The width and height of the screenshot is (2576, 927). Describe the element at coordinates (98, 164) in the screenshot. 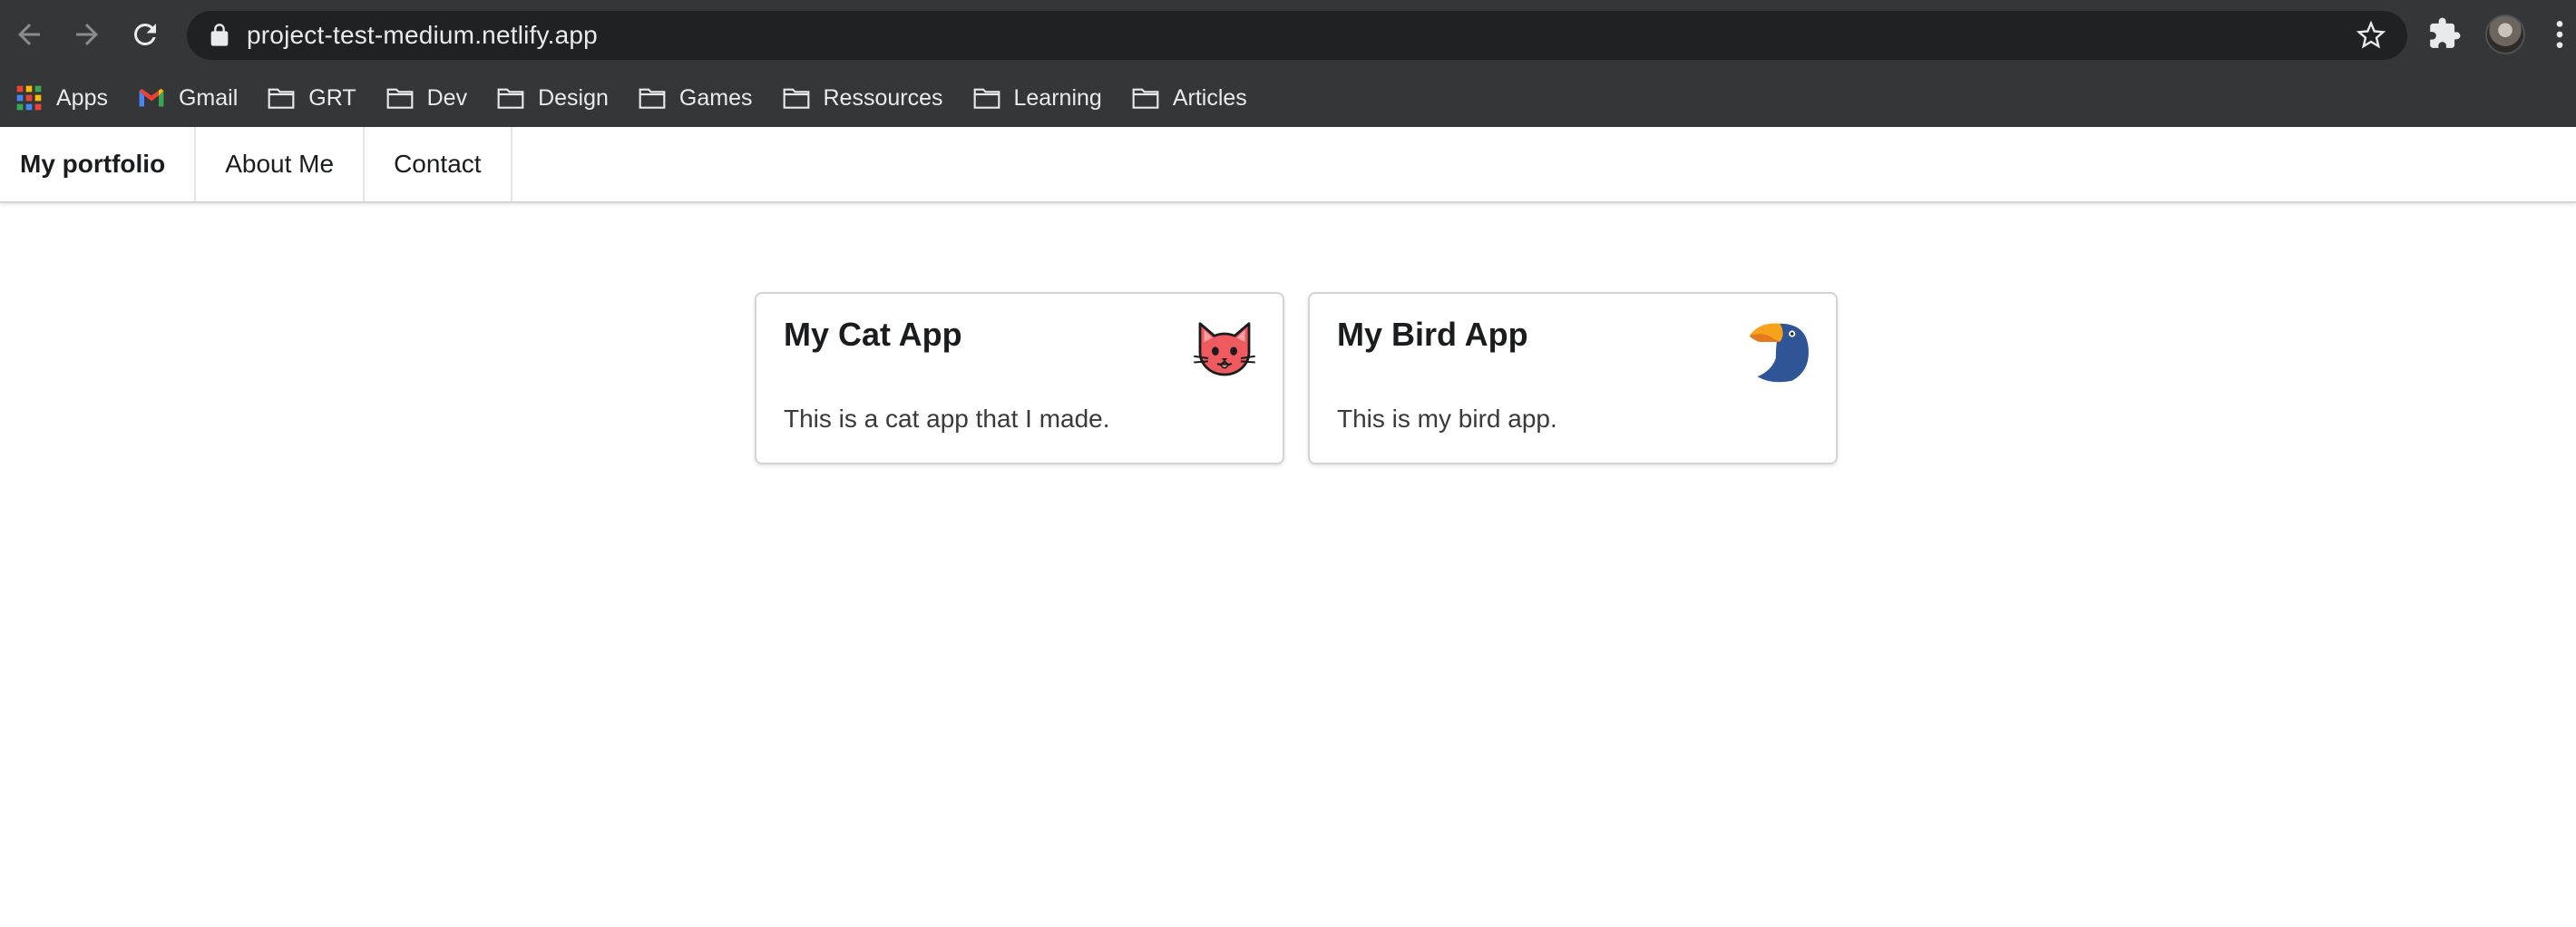

I see `nav-brand-my-portfolio: My portfolio` at that location.